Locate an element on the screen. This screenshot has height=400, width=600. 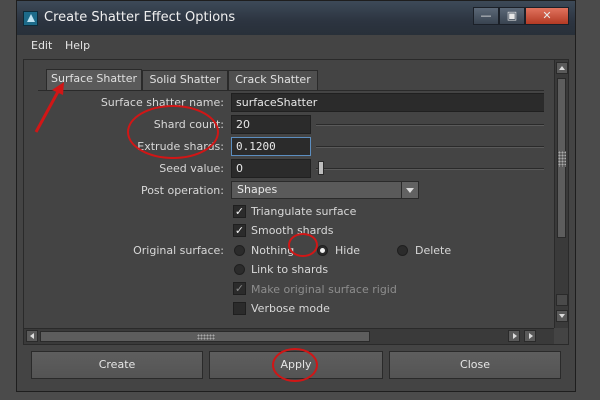
radio-delete-label: Delete is located at coordinates (433, 250).